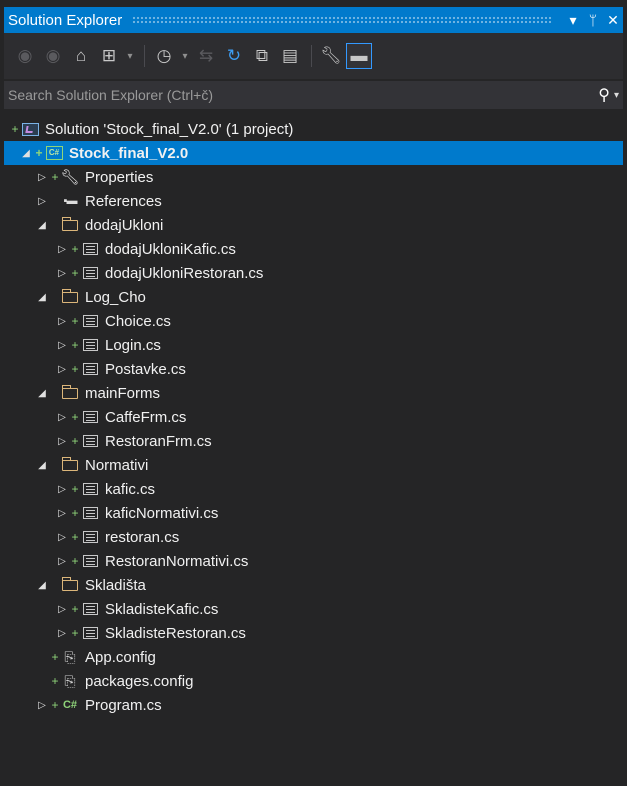 The height and width of the screenshot is (786, 627). What do you see at coordinates (142, 537) in the screenshot?
I see `tree-item-label: restoran.cs` at bounding box center [142, 537].